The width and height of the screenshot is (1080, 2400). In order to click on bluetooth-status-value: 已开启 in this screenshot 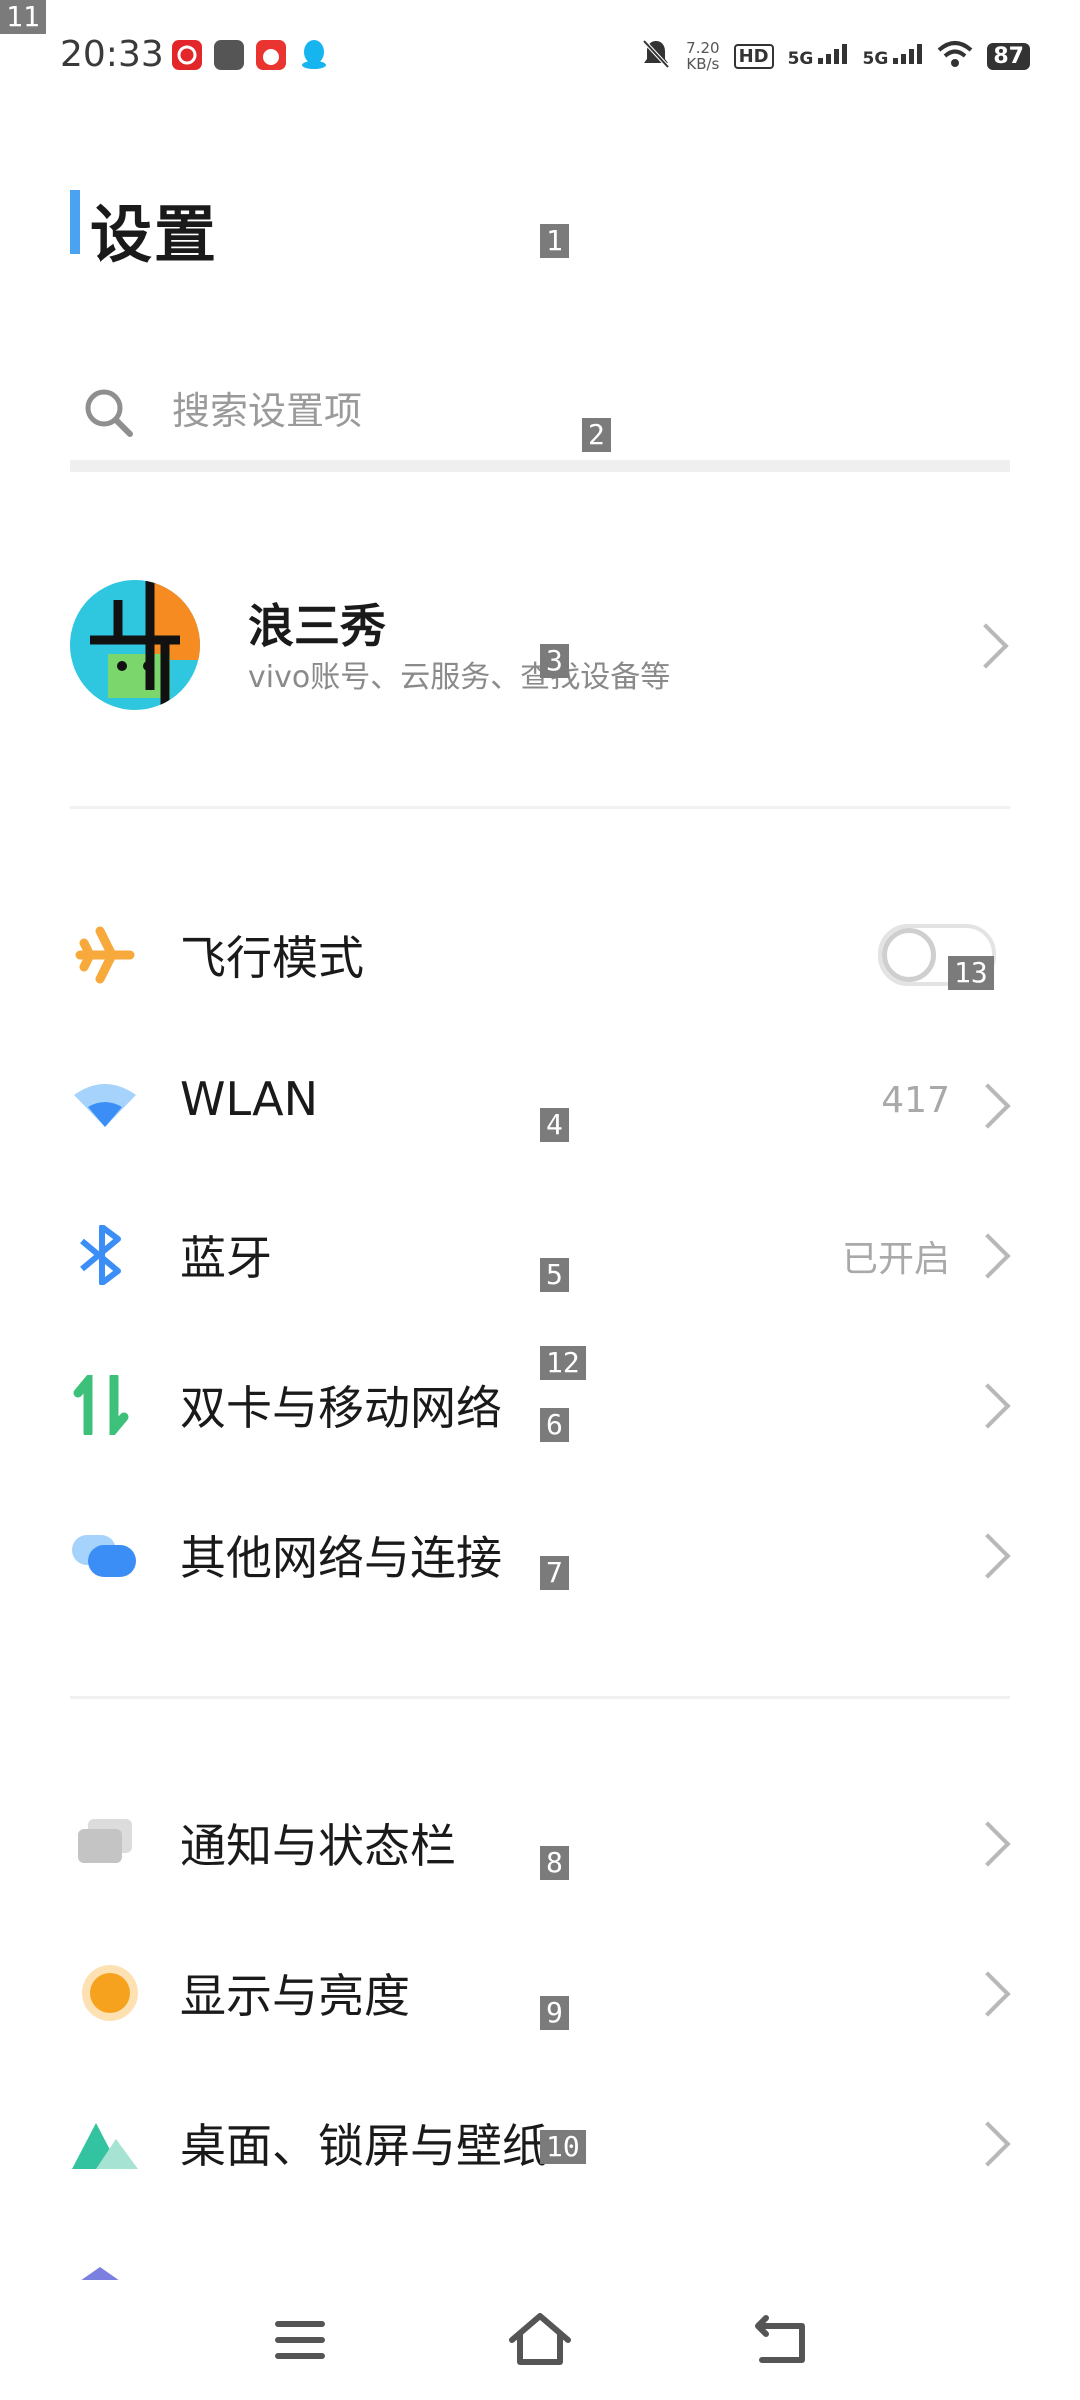, I will do `click(895, 1259)`.